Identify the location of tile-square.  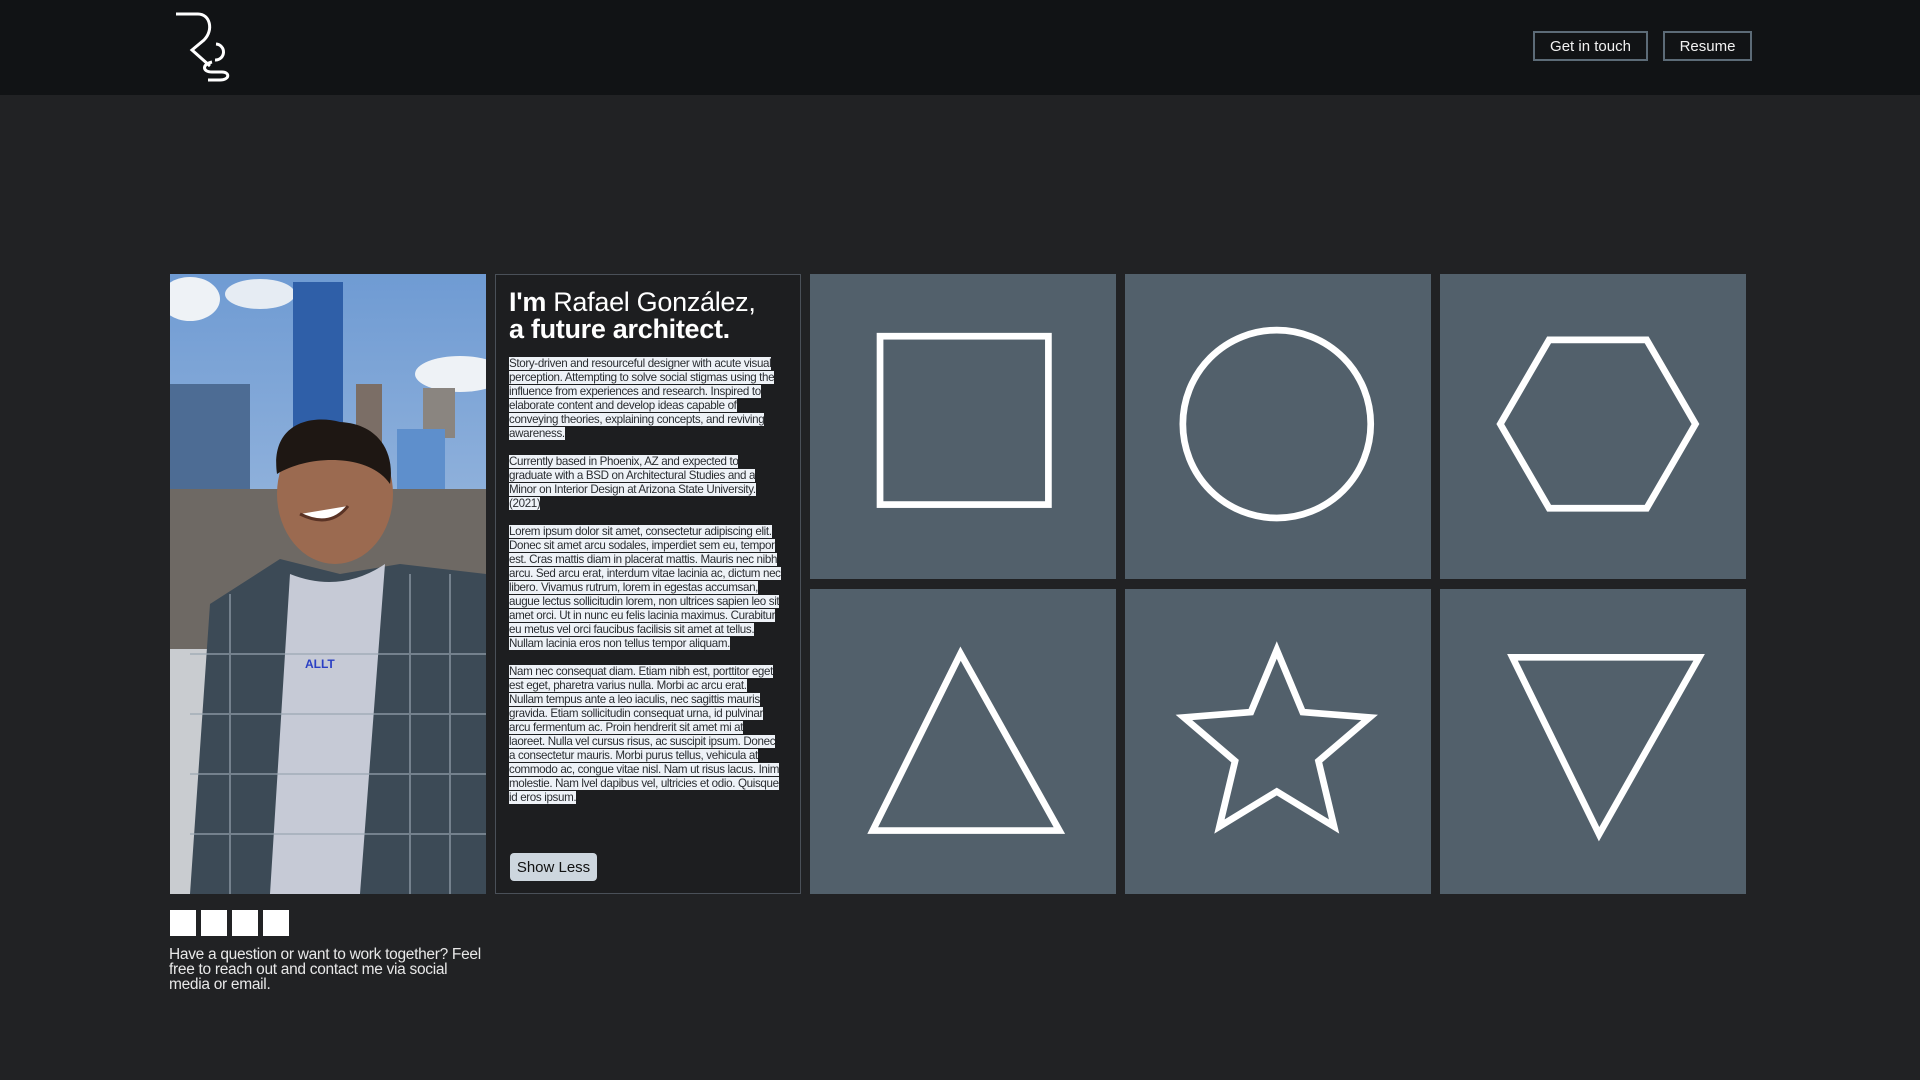
(963, 426).